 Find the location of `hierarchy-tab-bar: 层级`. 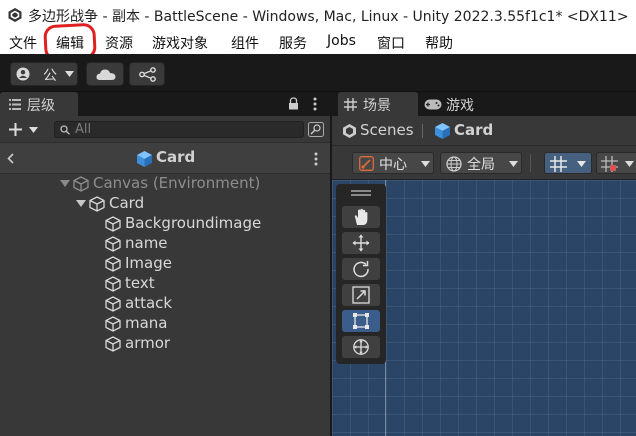

hierarchy-tab-bar: 层级 is located at coordinates (165, 104).